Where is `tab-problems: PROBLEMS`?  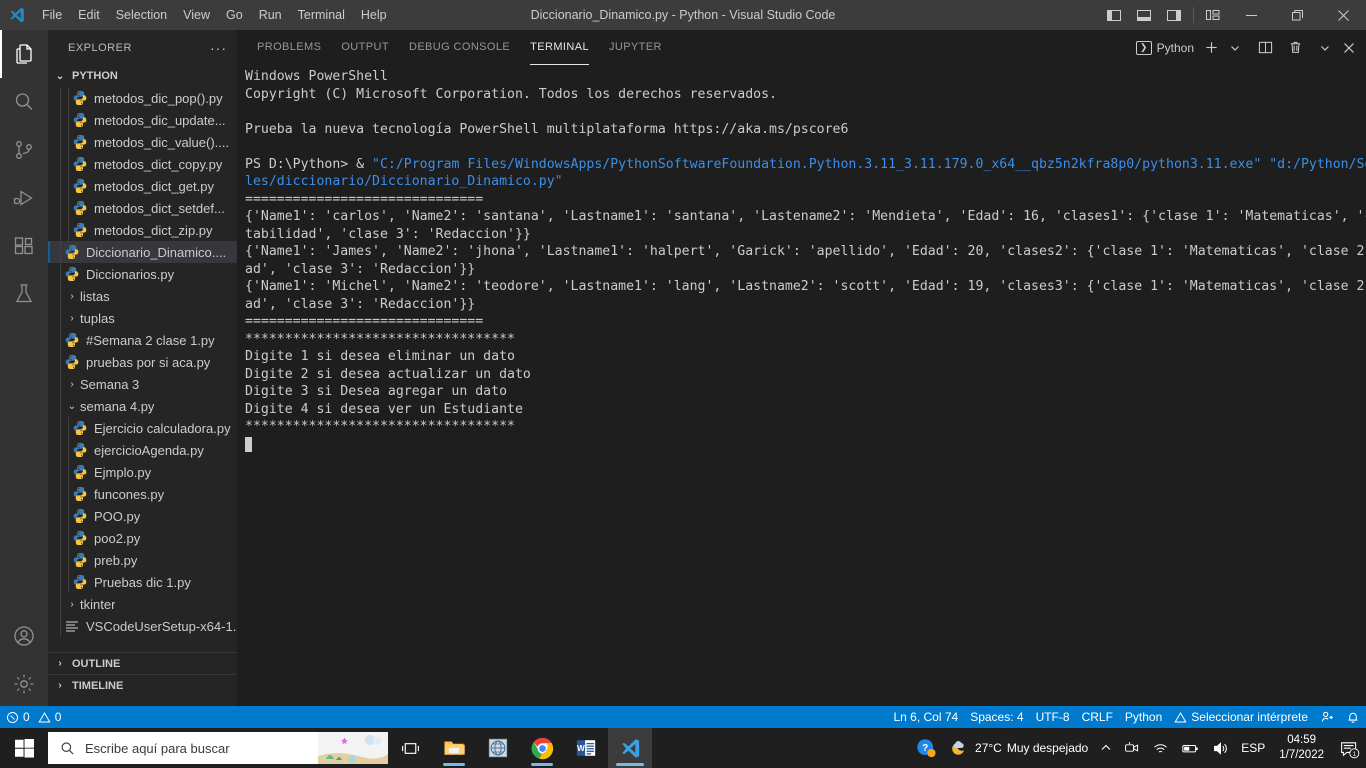 tab-problems: PROBLEMS is located at coordinates (289, 47).